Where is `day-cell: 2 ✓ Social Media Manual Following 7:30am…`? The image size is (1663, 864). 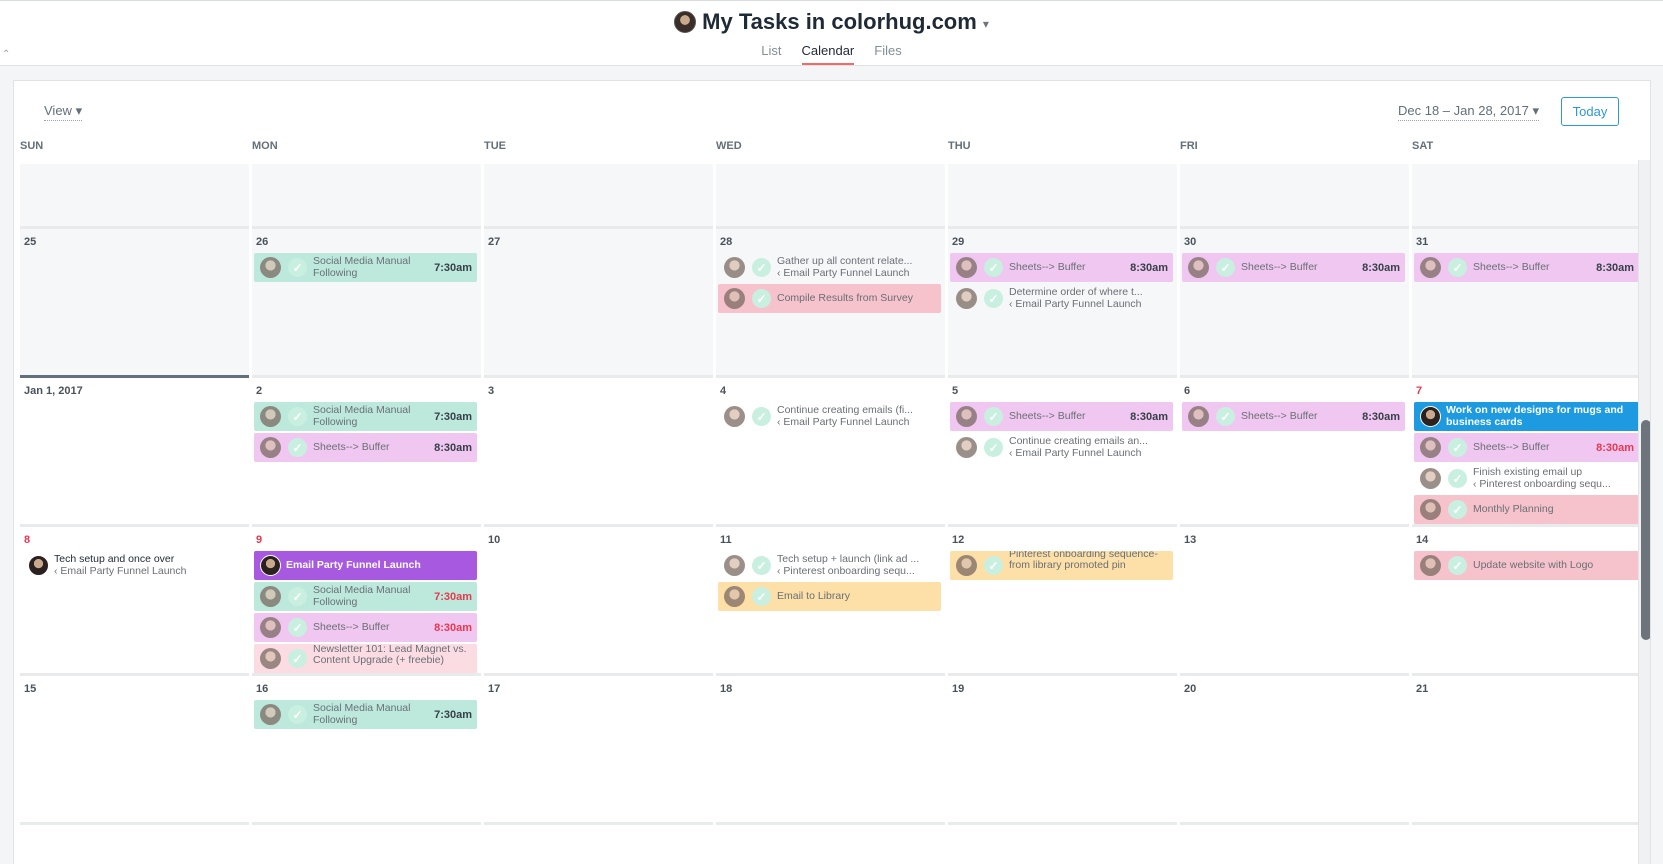
day-cell: 2 ✓ Social Media Manual Following 7:30am… is located at coordinates (366, 449).